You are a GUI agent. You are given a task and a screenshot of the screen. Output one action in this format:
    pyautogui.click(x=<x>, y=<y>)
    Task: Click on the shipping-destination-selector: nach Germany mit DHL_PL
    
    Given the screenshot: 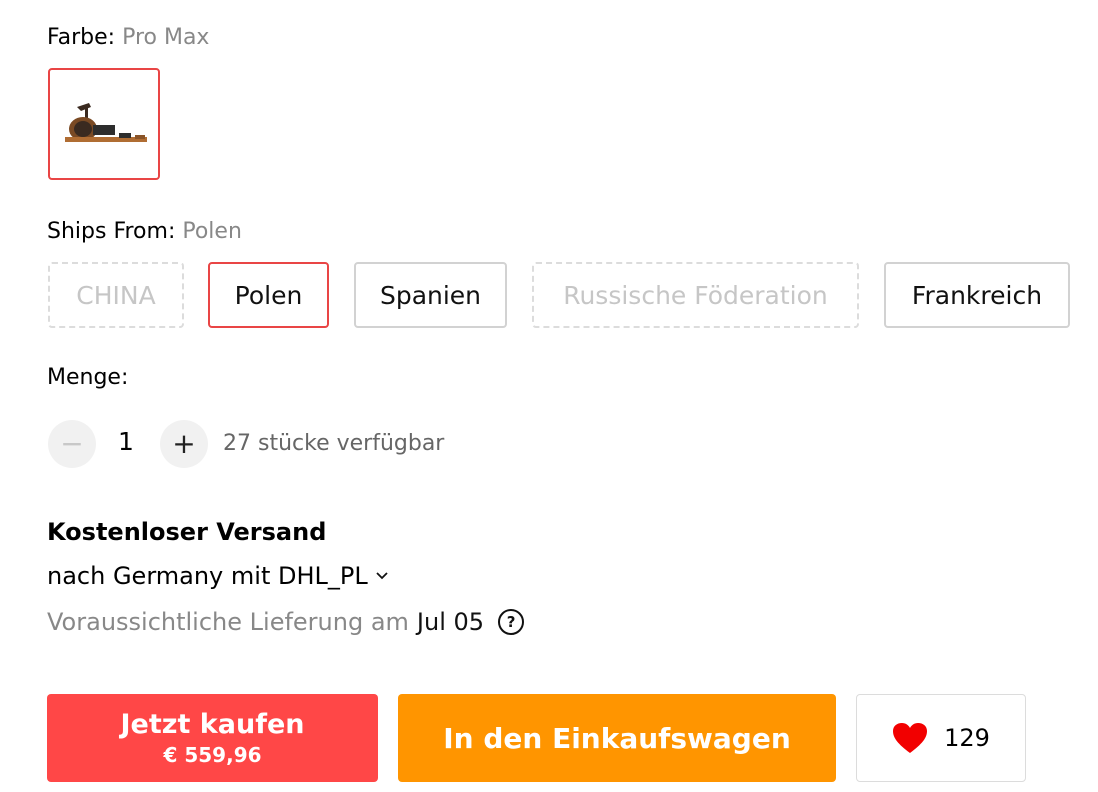 What is the action you would take?
    pyautogui.click(x=217, y=576)
    